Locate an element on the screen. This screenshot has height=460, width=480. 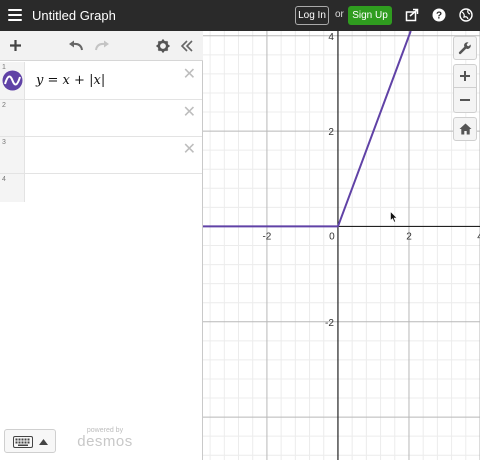
zoom-in-icon is located at coordinates (465, 76).